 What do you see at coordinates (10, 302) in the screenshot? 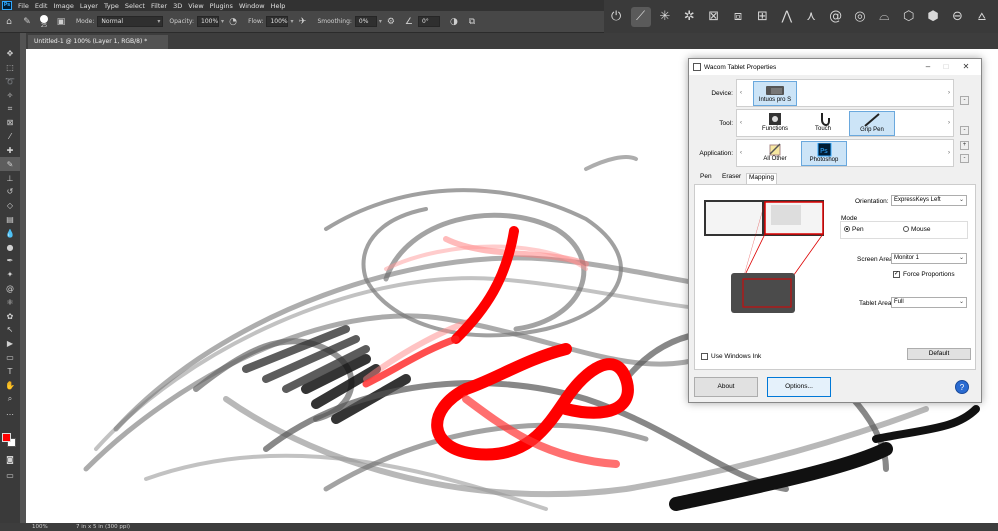
I see `custom-tool-icon: ⚛` at bounding box center [10, 302].